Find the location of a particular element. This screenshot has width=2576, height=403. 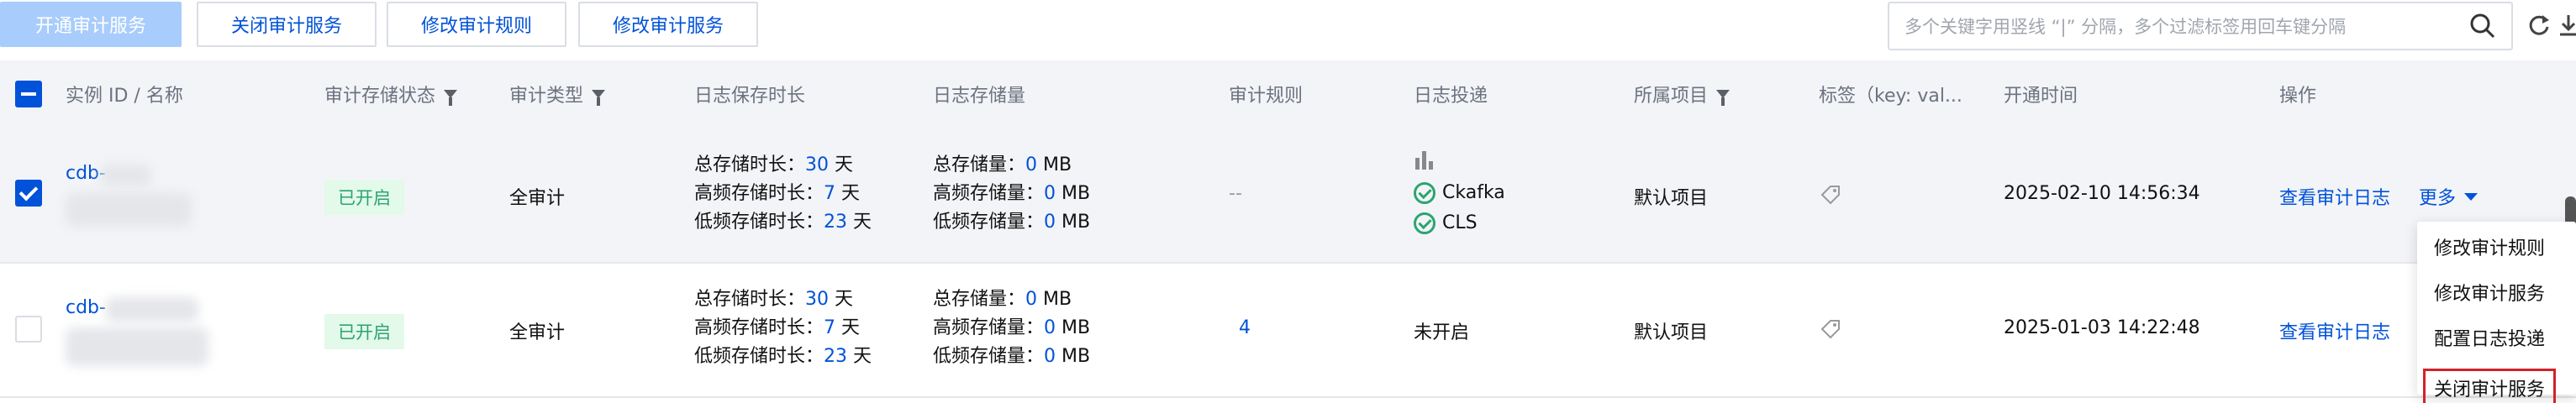

header-open-time: 开通时间 is located at coordinates (2041, 96).